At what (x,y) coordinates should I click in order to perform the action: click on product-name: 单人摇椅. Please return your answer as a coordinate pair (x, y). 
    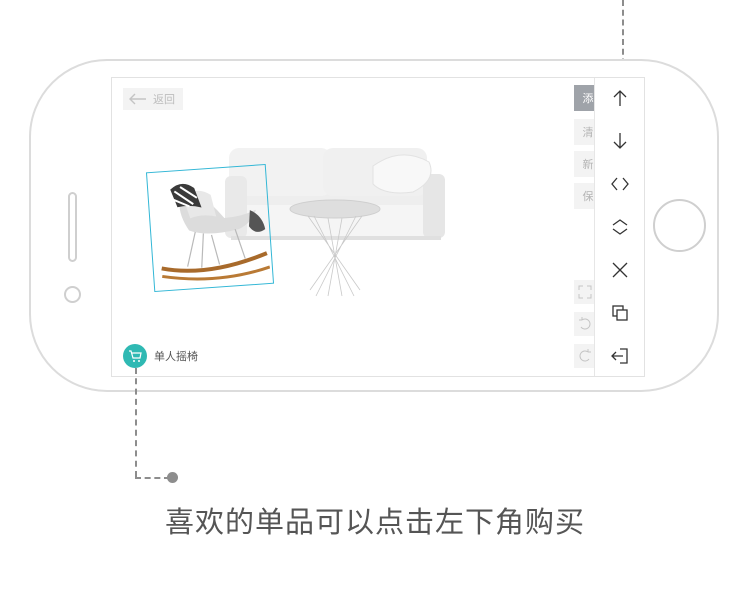
    Looking at the image, I should click on (176, 356).